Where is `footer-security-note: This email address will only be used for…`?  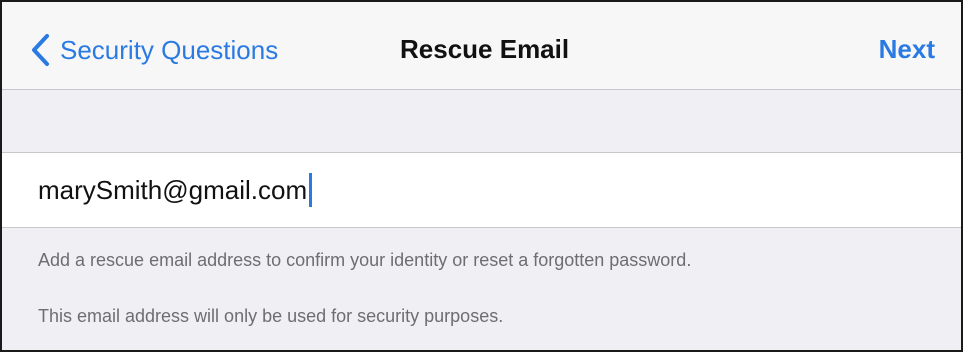
footer-security-note: This email address will only be used for… is located at coordinates (271, 316).